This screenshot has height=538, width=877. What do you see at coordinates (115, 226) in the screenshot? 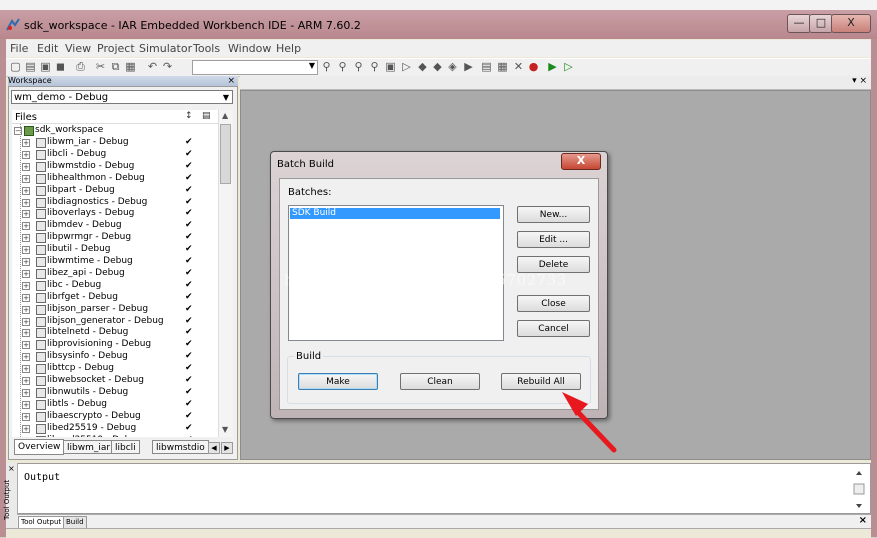
I see `tree-item: + libmdev - Debug ✔` at bounding box center [115, 226].